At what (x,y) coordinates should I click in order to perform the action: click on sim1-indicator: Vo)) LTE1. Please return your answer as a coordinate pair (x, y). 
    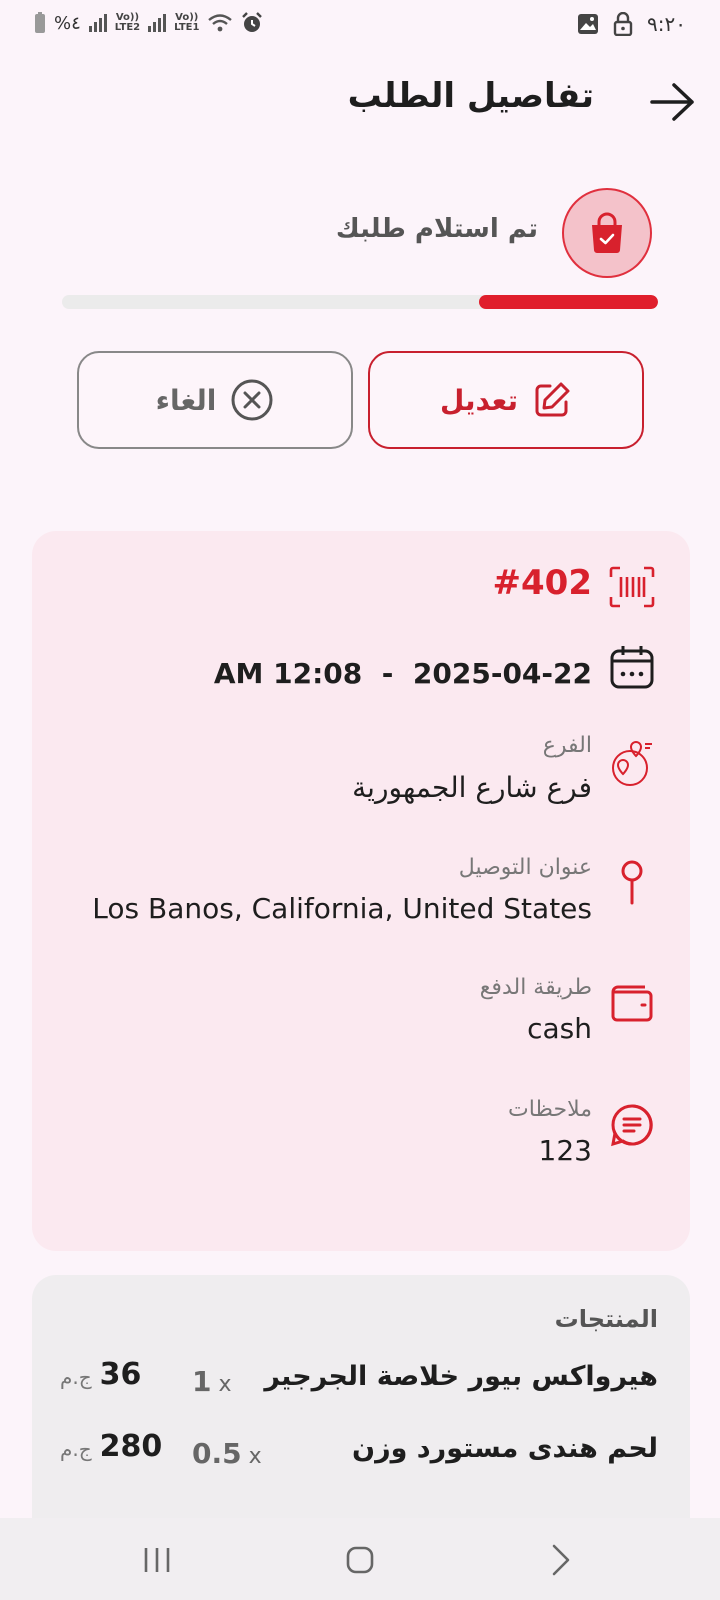
    Looking at the image, I should click on (187, 22).